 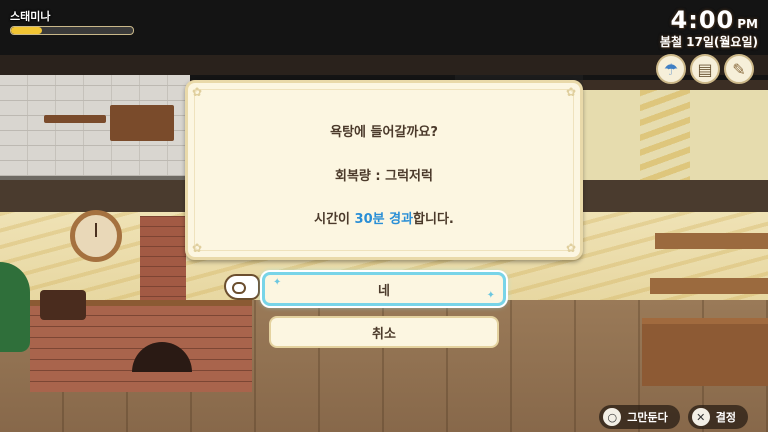 What do you see at coordinates (15, 307) in the screenshot?
I see `potted-plant` at bounding box center [15, 307].